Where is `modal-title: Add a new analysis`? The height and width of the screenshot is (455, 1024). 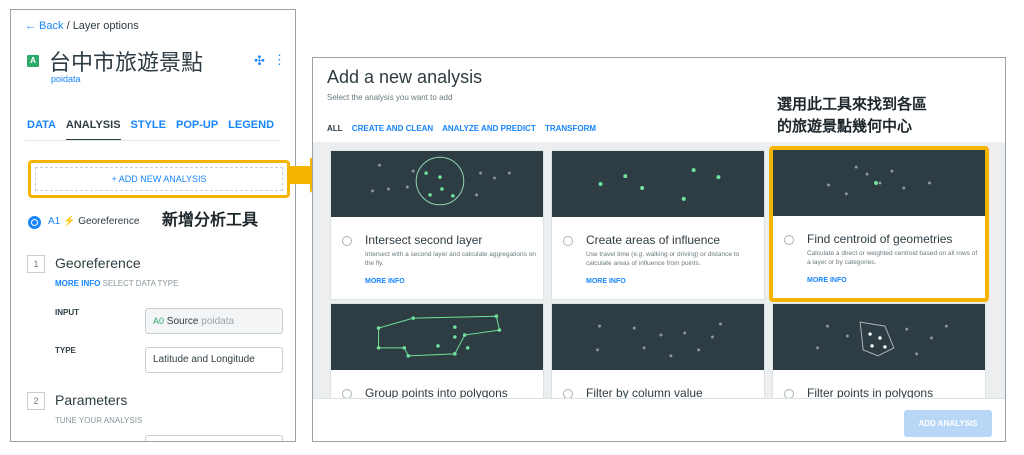
modal-title: Add a new analysis is located at coordinates (405, 77).